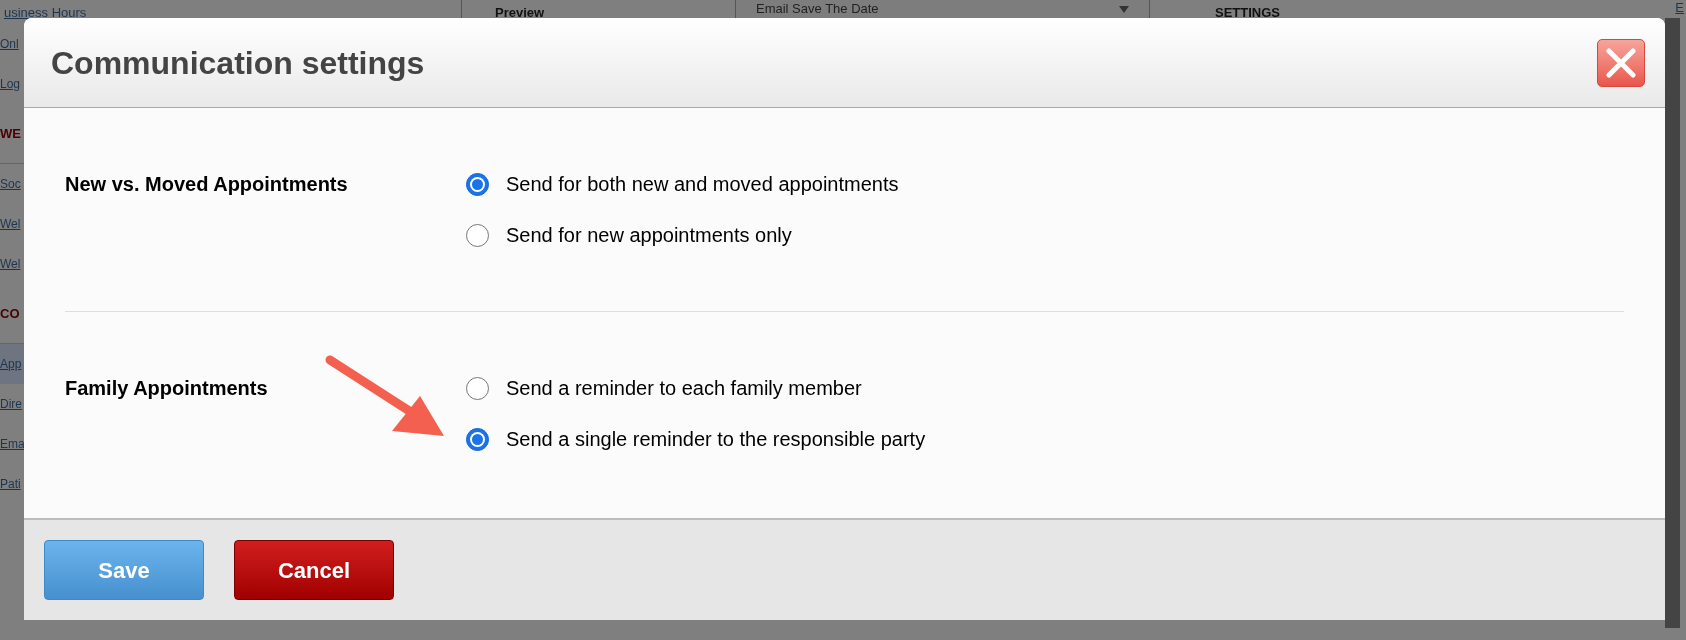 The image size is (1686, 640). I want to click on sidebar-link: Pati, so click(12, 484).